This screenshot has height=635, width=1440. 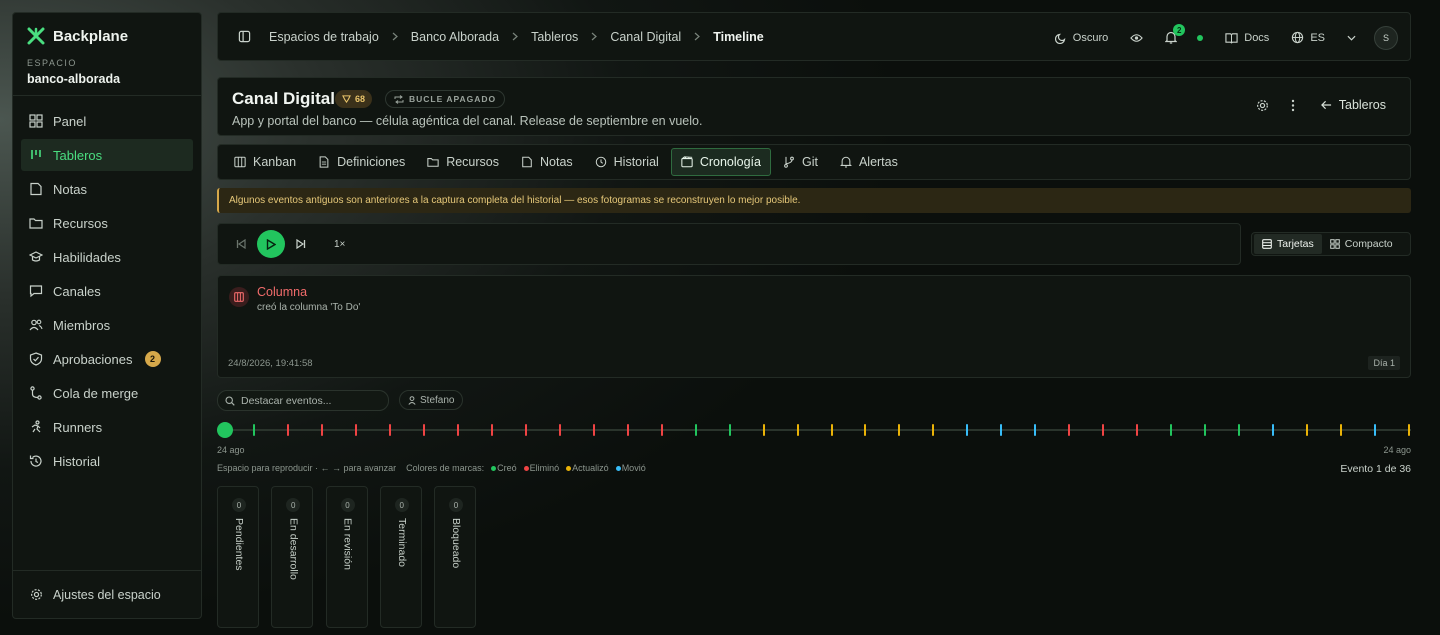 I want to click on view-mode-toggle: Tarjetas Compacto, so click(x=1331, y=244).